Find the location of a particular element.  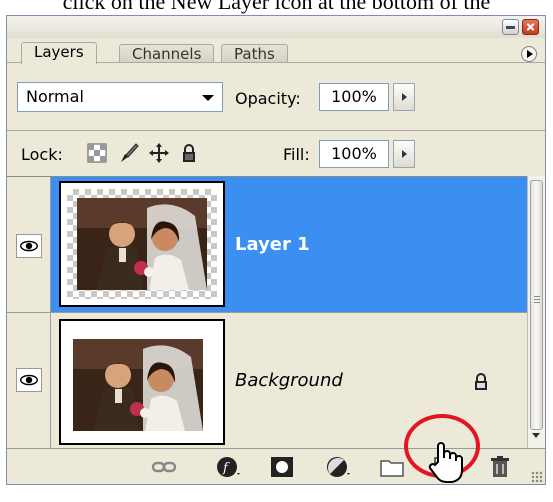

scroll-down-icon is located at coordinates (536, 435).